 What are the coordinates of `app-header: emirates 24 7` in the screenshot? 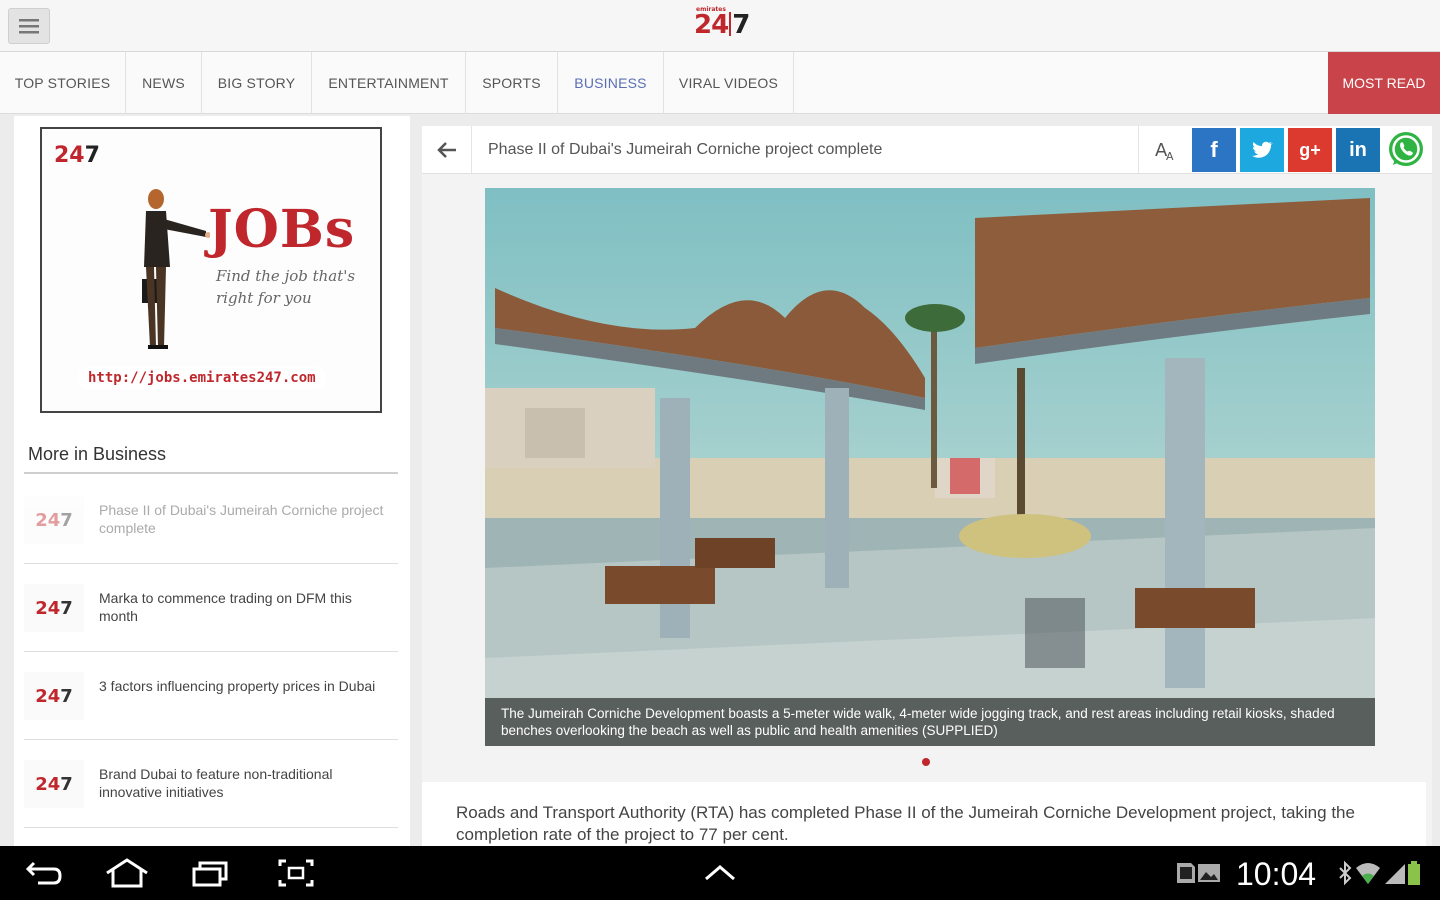 It's located at (720, 26).